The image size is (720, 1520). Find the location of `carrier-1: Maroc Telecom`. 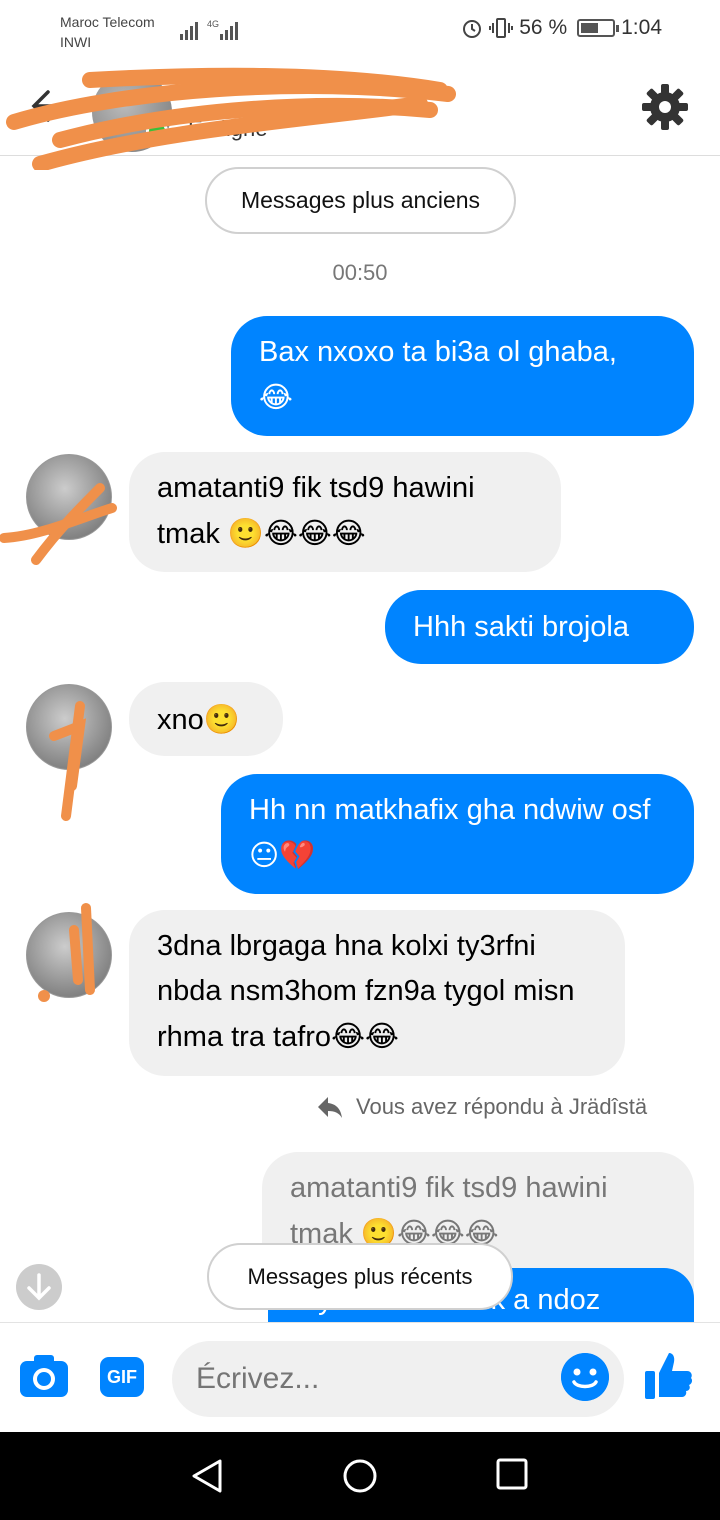

carrier-1: Maroc Telecom is located at coordinates (107, 22).